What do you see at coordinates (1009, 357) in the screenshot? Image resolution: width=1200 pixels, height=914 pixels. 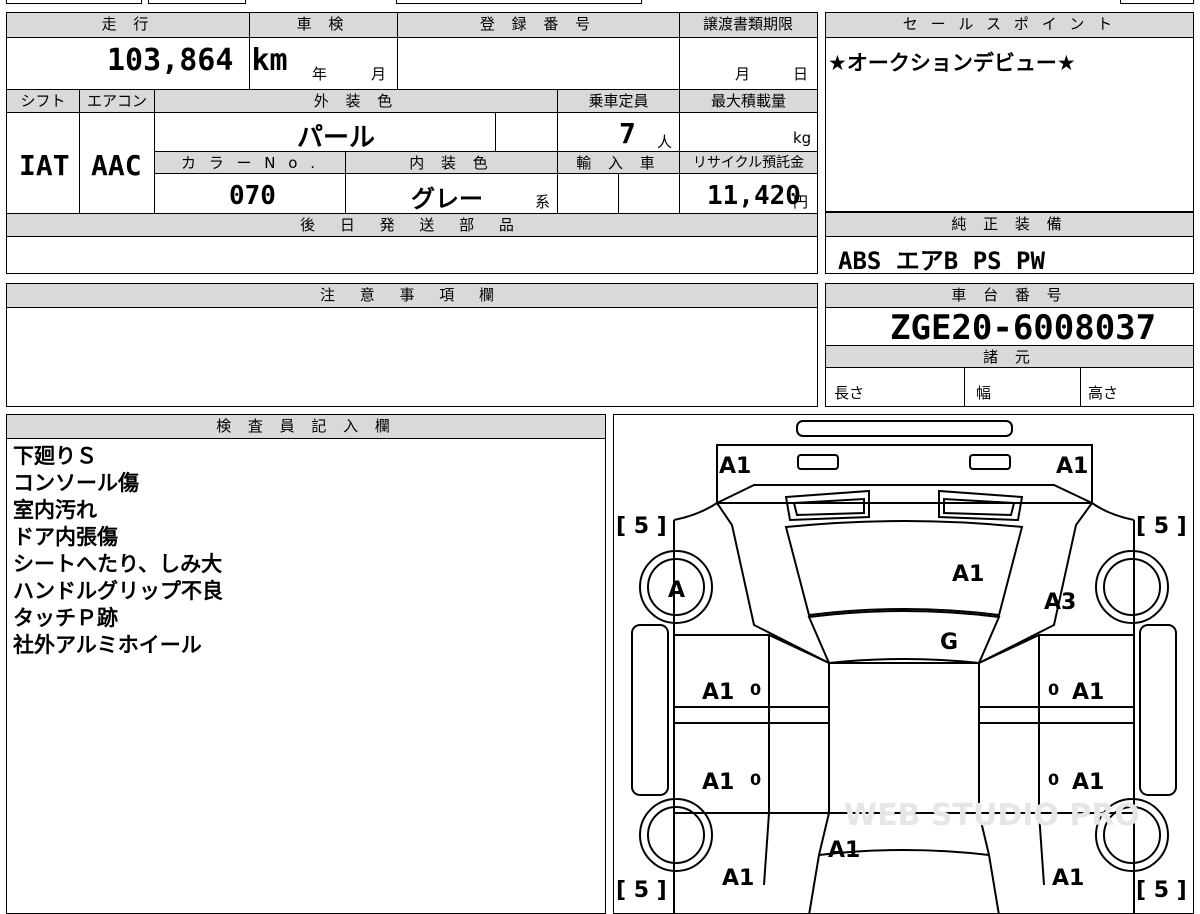 I see `specs-header: 諸 元` at bounding box center [1009, 357].